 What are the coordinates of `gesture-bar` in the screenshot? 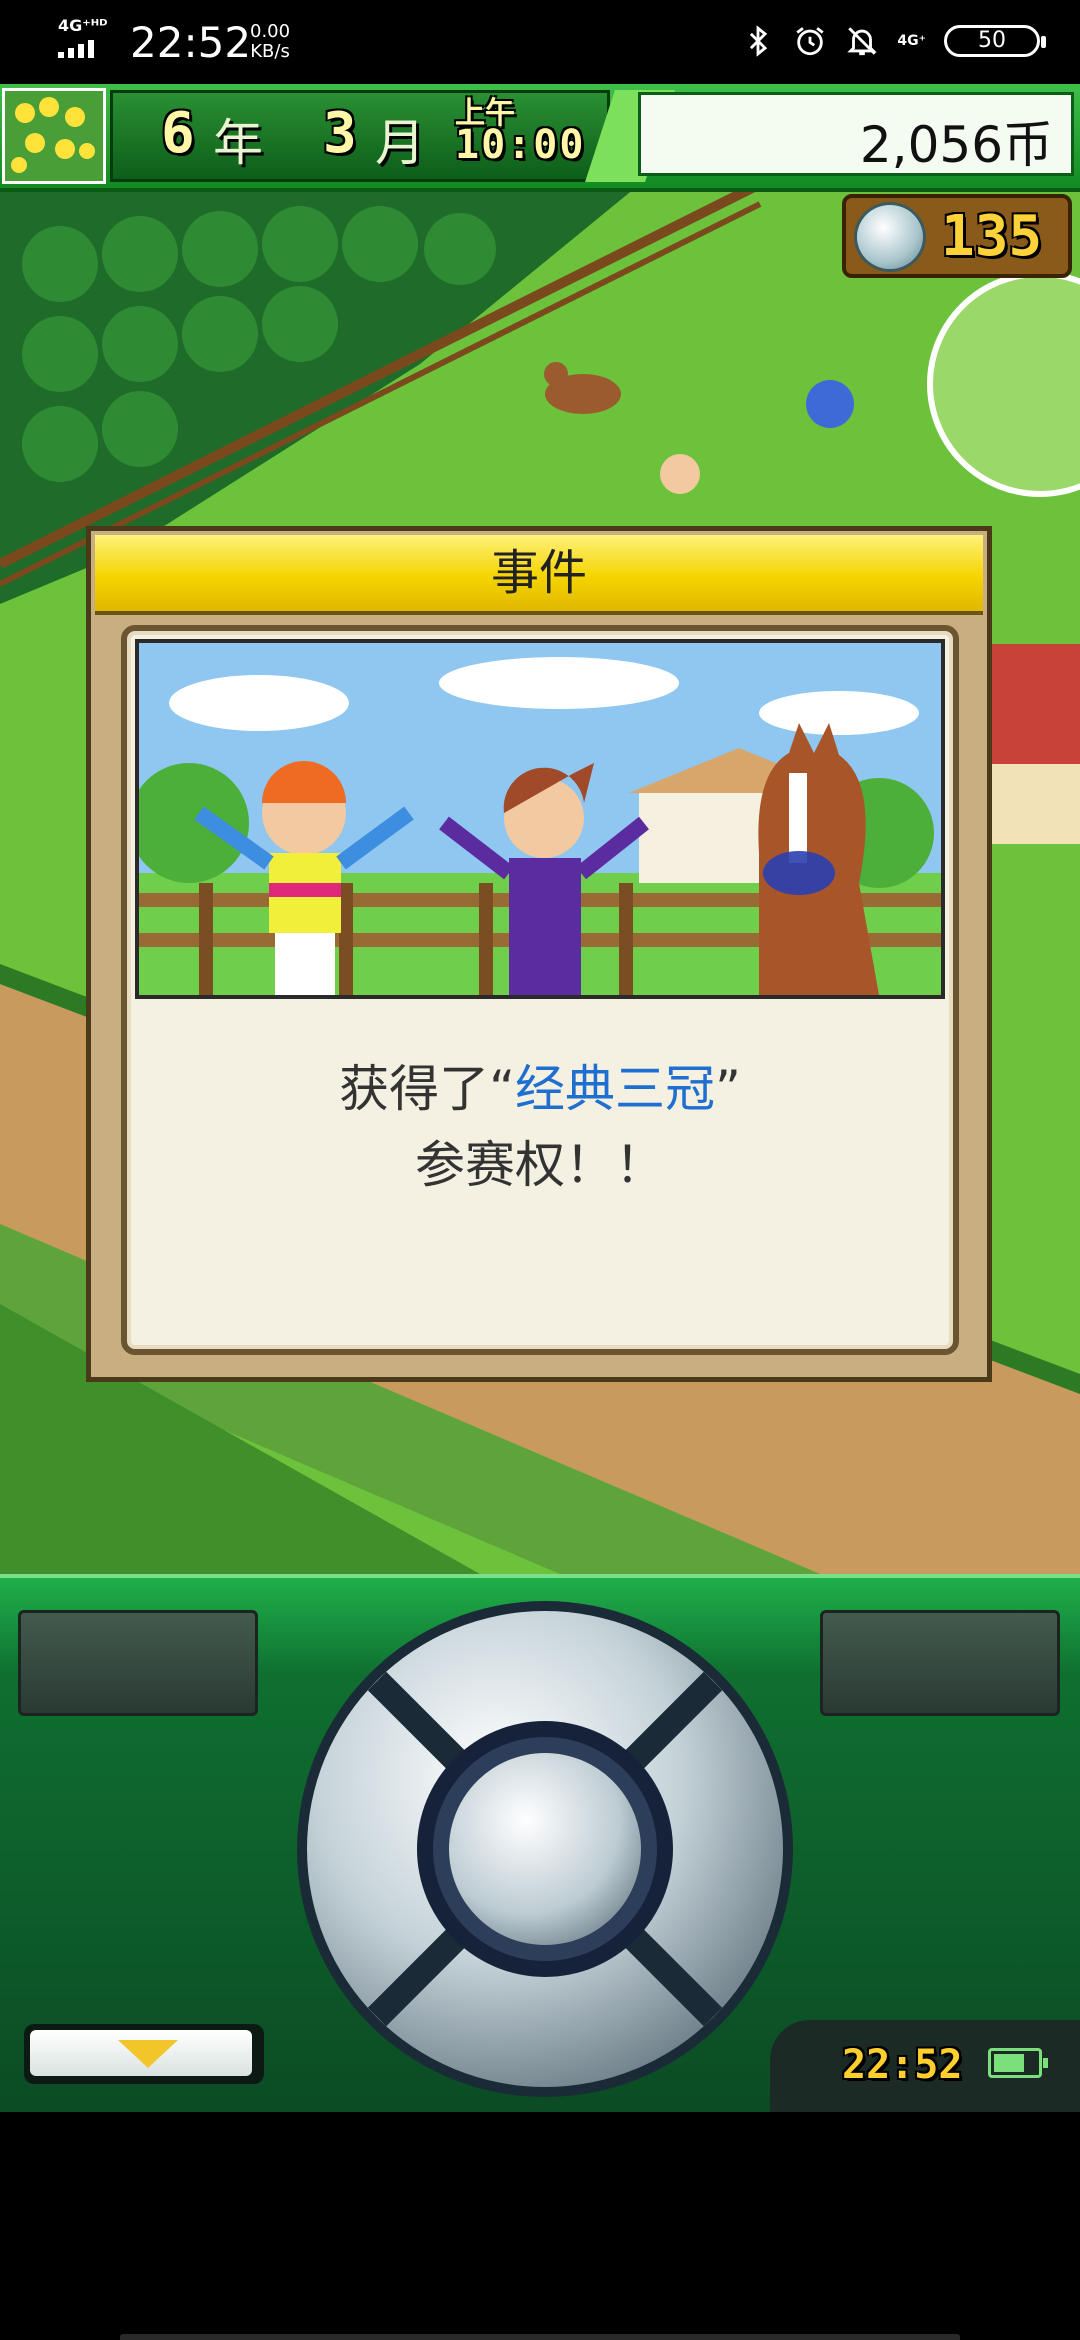 It's located at (540, 2337).